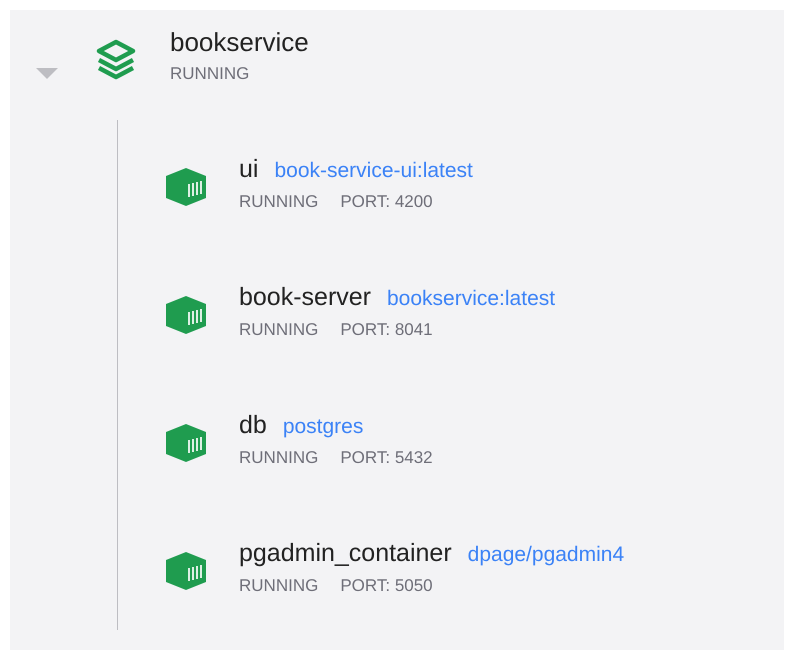  I want to click on image-link: postgres, so click(323, 427).